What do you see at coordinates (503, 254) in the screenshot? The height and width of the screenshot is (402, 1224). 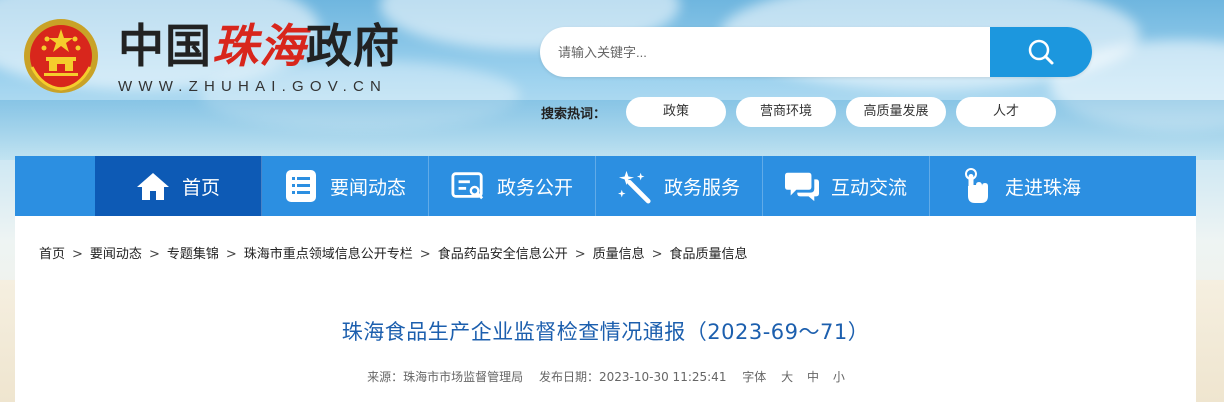 I see `breadcrumb-item: 食品药品安全信息公开` at bounding box center [503, 254].